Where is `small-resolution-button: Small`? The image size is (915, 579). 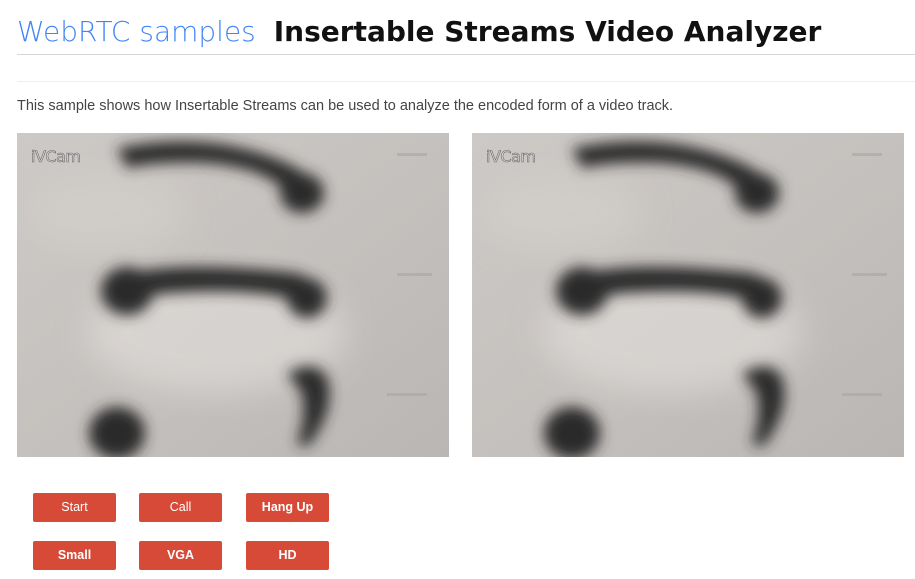
small-resolution-button: Small is located at coordinates (74, 555).